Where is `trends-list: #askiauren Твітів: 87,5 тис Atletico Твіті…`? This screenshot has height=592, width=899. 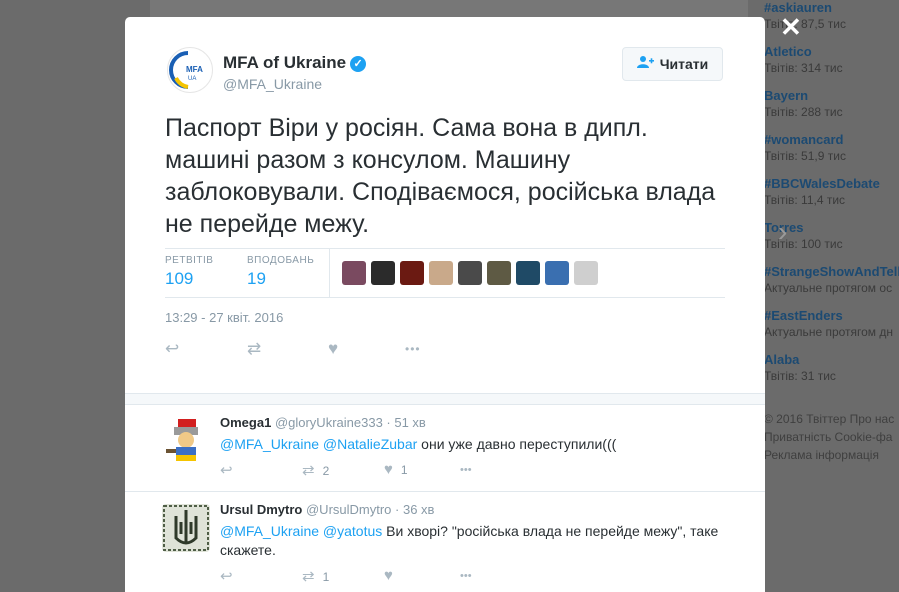 trends-list: #askiauren Твітів: 87,5 тис Atletico Твіті… is located at coordinates (831, 198).